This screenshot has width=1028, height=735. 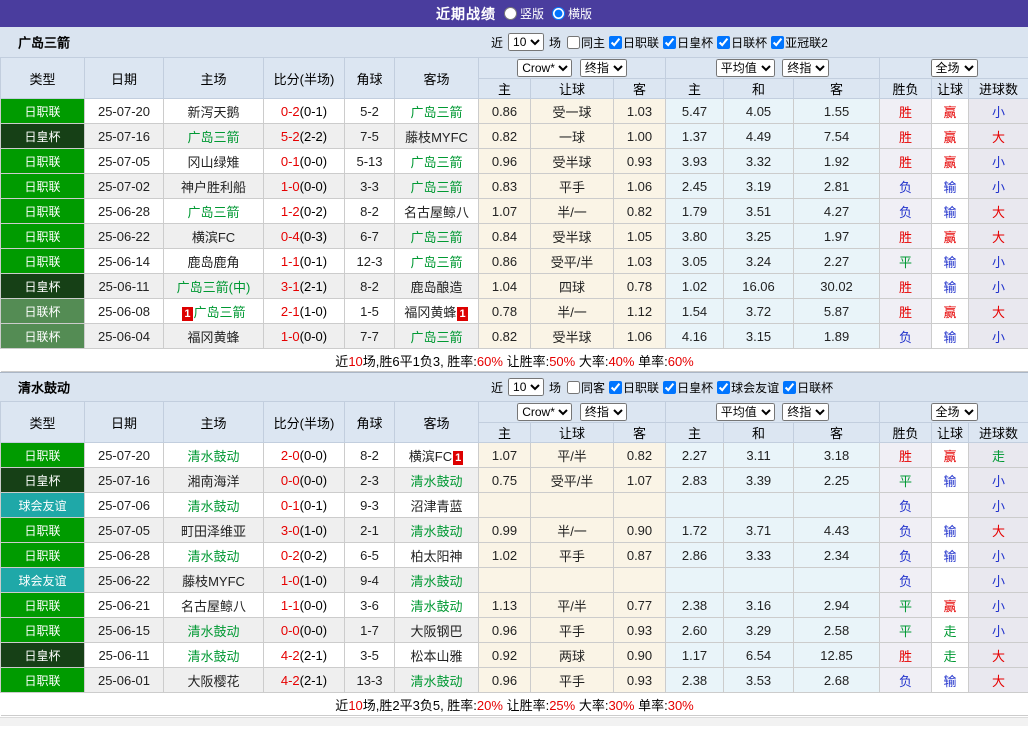 I want to click on score-cell: 0-4(0-3), so click(x=304, y=236).